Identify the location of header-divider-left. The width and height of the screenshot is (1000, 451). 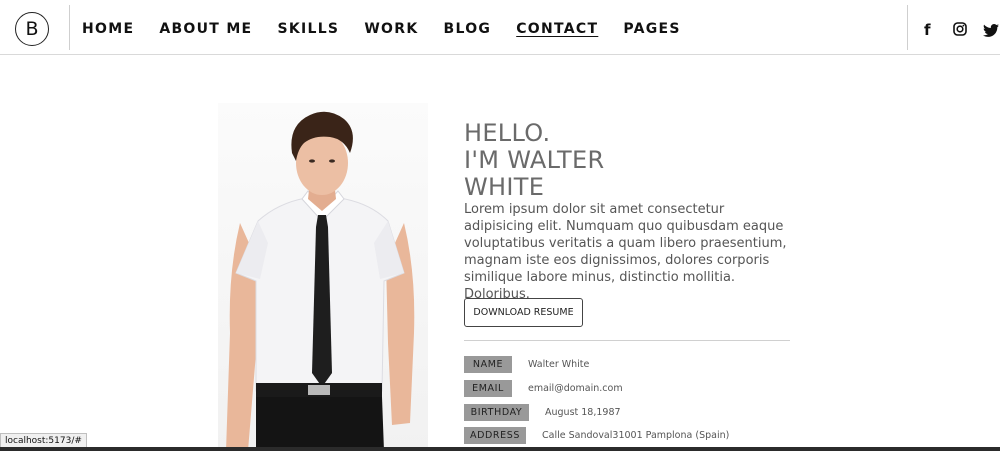
(69, 27).